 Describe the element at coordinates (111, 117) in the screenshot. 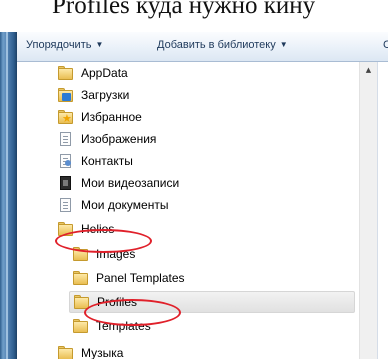

I see `tree-item-label: Избранное` at that location.